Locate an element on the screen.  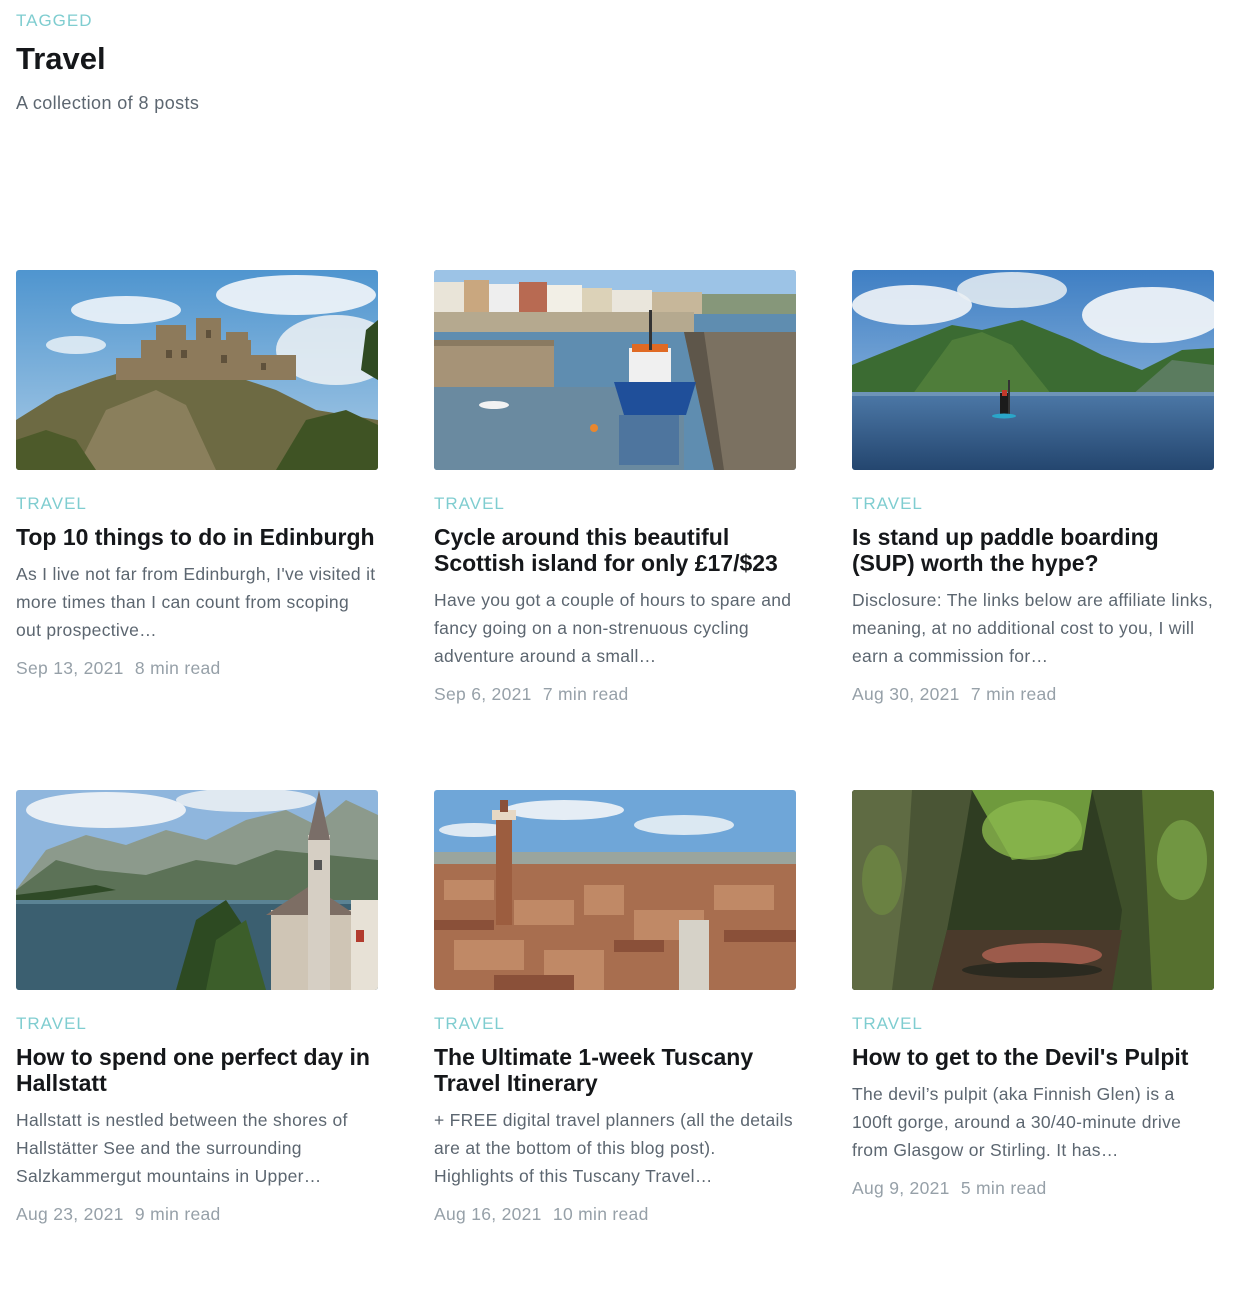
tag-eyebrow: Tagged is located at coordinates (54, 20).